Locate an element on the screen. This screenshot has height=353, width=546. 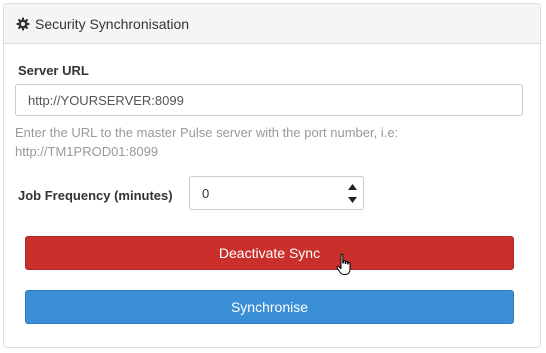
job-frequency-input is located at coordinates (265, 193).